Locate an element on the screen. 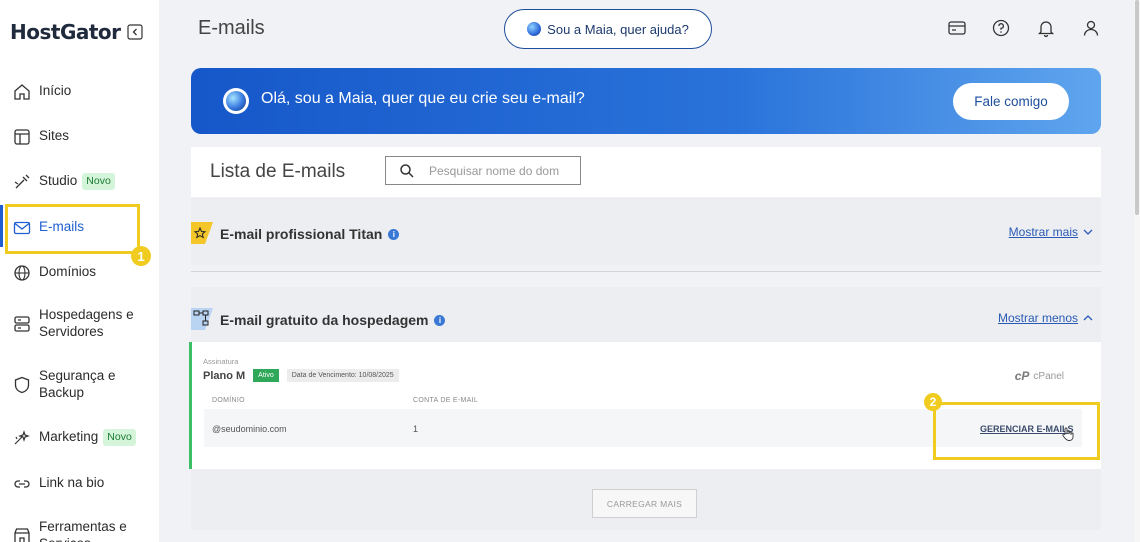 This screenshot has height=542, width=1140. sidebar-item-studio: Studio Novo is located at coordinates (63, 182).